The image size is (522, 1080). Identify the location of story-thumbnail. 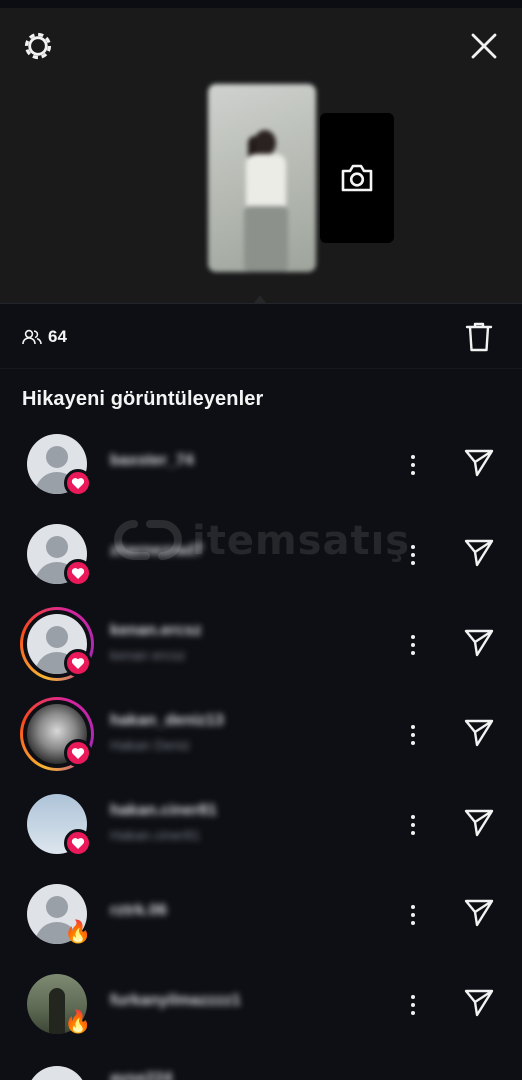
(262, 178).